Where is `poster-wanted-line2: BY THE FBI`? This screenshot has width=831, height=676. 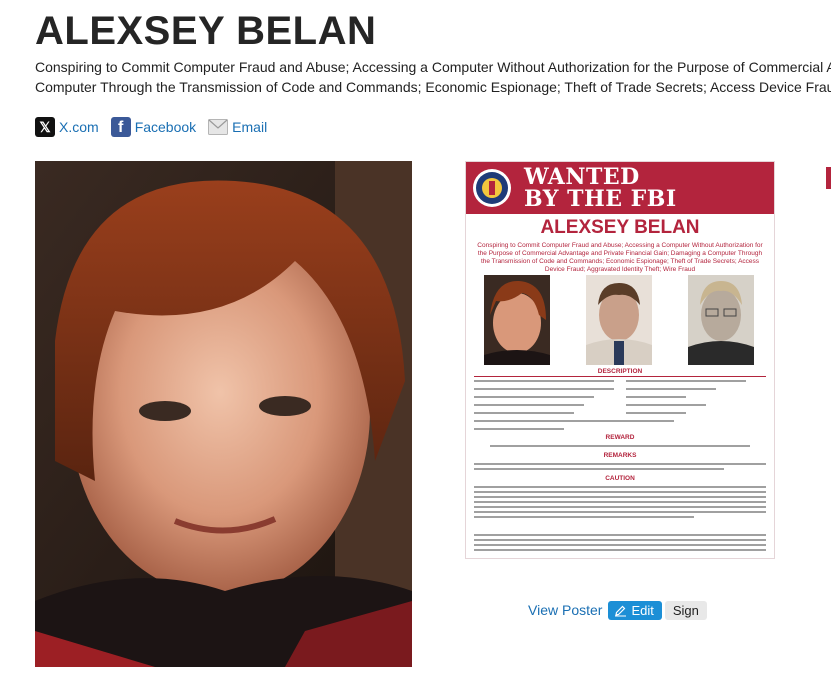 poster-wanted-line2: BY THE FBI is located at coordinates (600, 199).